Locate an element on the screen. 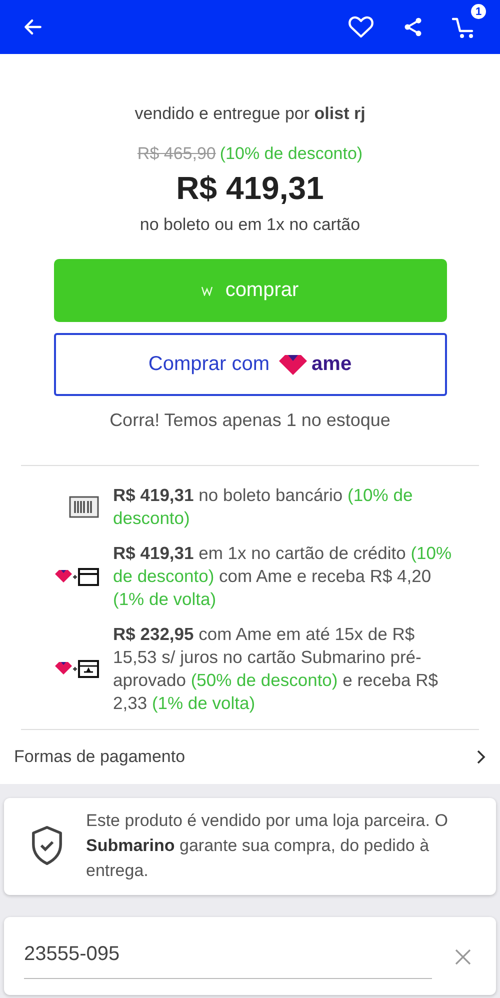 This screenshot has width=500, height=998. old-price: R$ 465,90 is located at coordinates (176, 154).